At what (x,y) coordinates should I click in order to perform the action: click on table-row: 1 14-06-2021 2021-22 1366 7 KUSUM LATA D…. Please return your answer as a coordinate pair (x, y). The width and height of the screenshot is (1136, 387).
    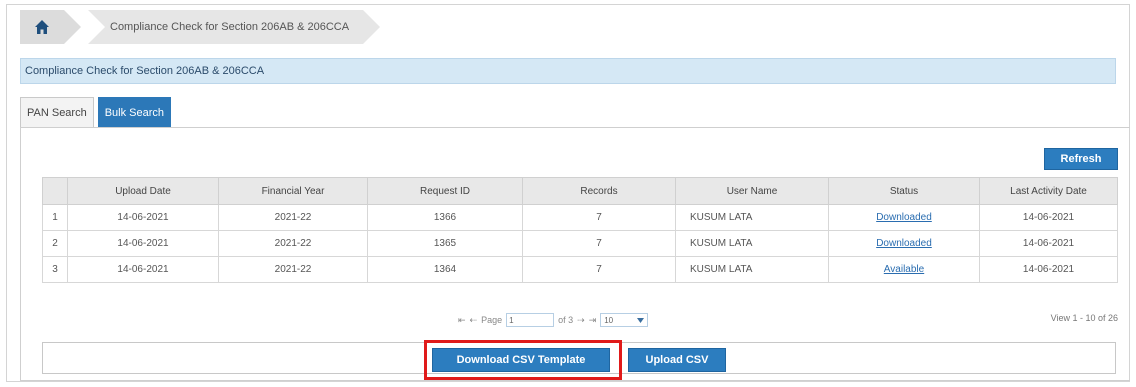
    Looking at the image, I should click on (580, 217).